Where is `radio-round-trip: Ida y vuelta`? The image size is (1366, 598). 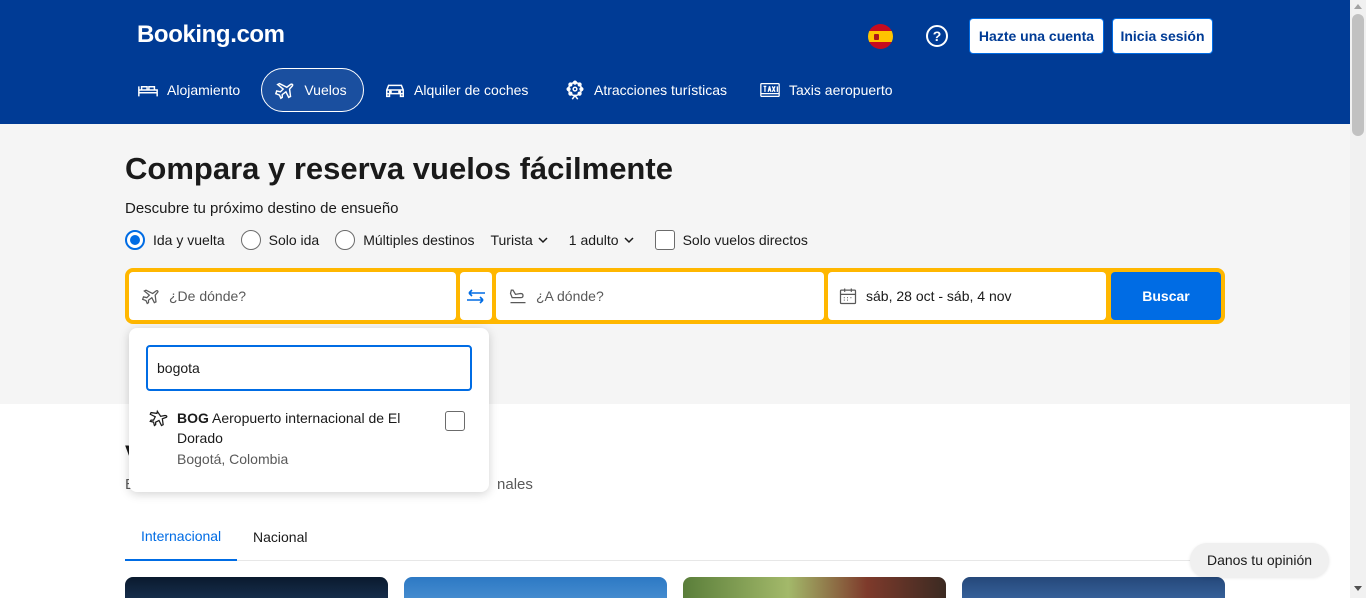
radio-round-trip: Ida y vuelta is located at coordinates (175, 240).